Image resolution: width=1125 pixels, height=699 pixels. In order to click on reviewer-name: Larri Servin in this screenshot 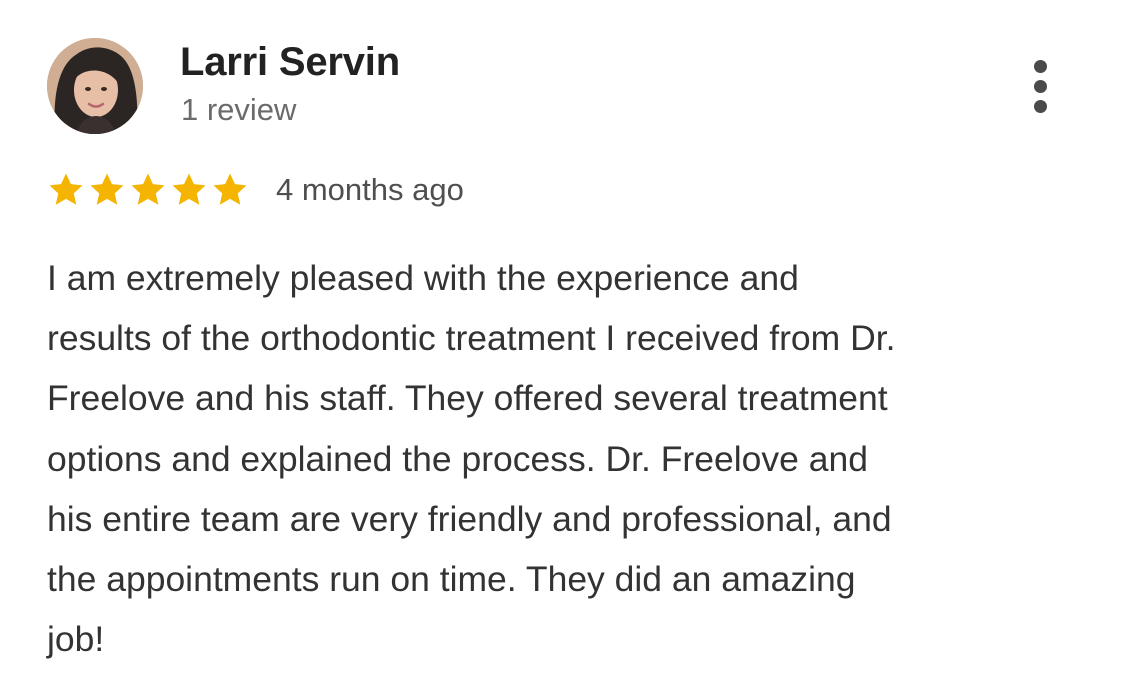, I will do `click(290, 62)`.